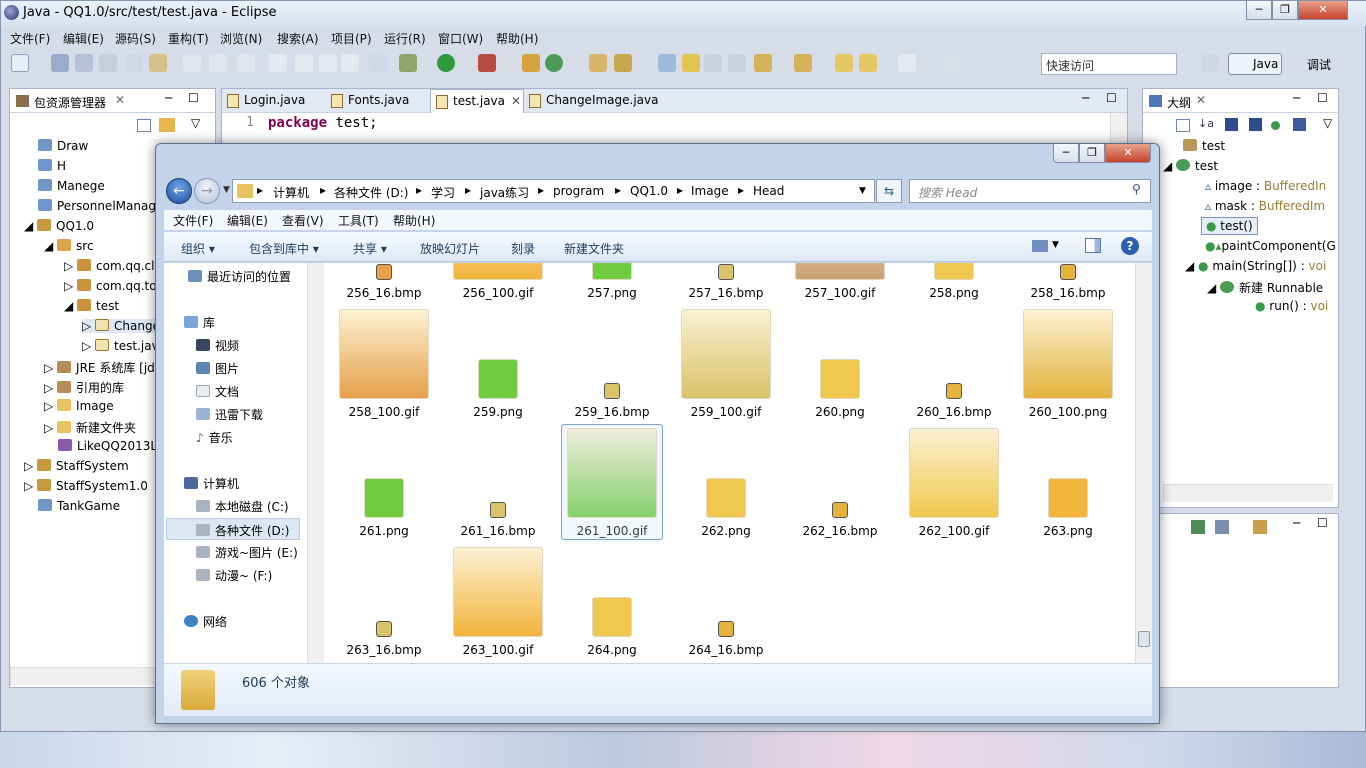 This screenshot has height=768, width=1366. I want to click on back-icon, so click(868, 63).